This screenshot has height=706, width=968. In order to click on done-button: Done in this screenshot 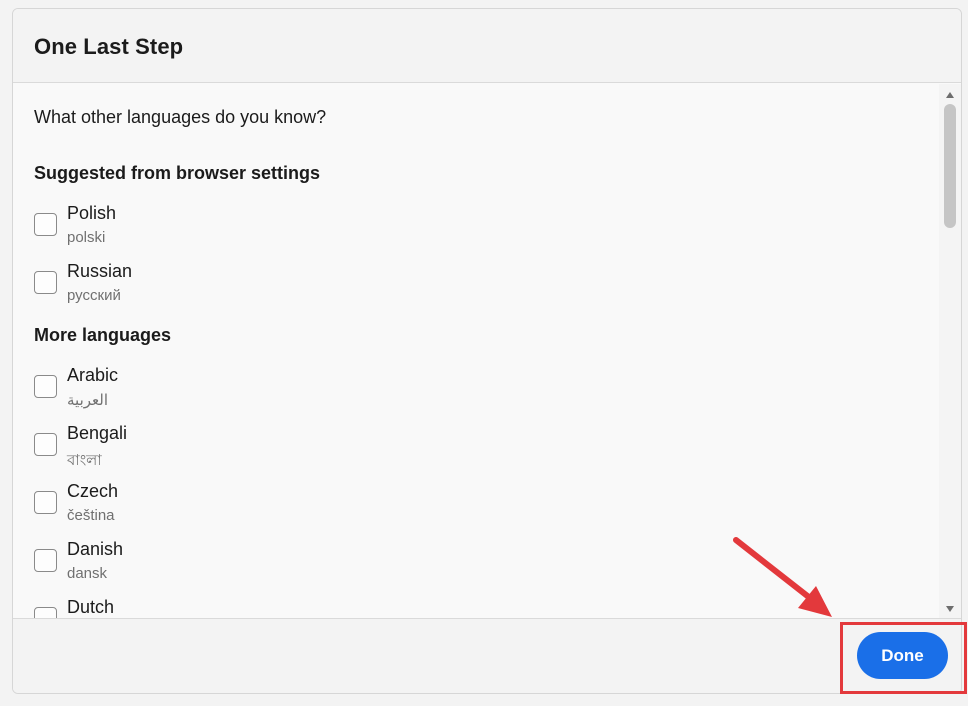, I will do `click(902, 655)`.